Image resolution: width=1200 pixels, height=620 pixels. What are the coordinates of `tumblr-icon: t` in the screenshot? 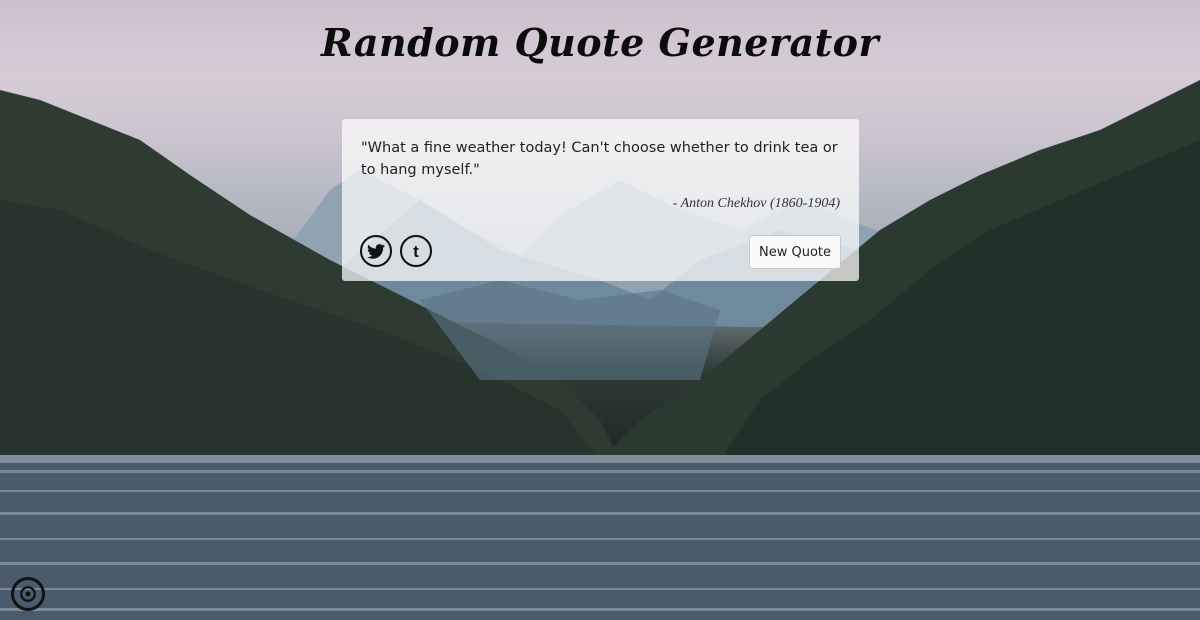 It's located at (416, 251).